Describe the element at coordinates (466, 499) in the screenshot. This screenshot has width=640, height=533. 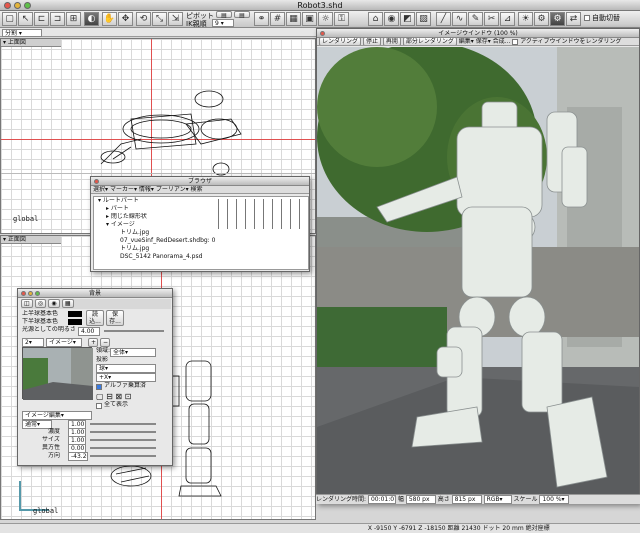
I see `height-value: 815 px` at that location.